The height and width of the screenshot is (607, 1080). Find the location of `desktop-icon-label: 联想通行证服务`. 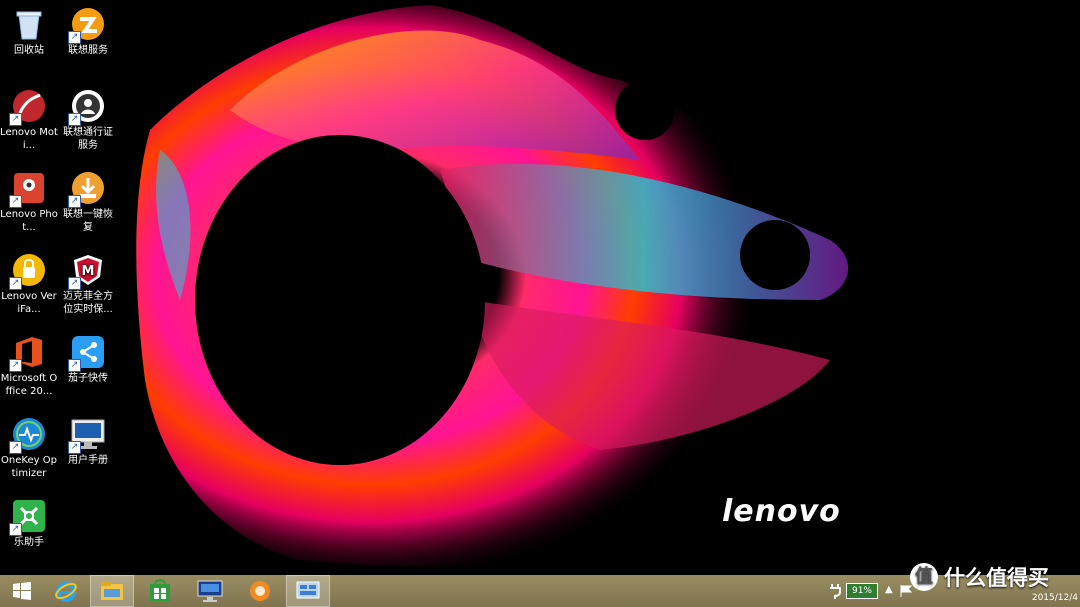

desktop-icon-label: 联想通行证服务 is located at coordinates (88, 139).